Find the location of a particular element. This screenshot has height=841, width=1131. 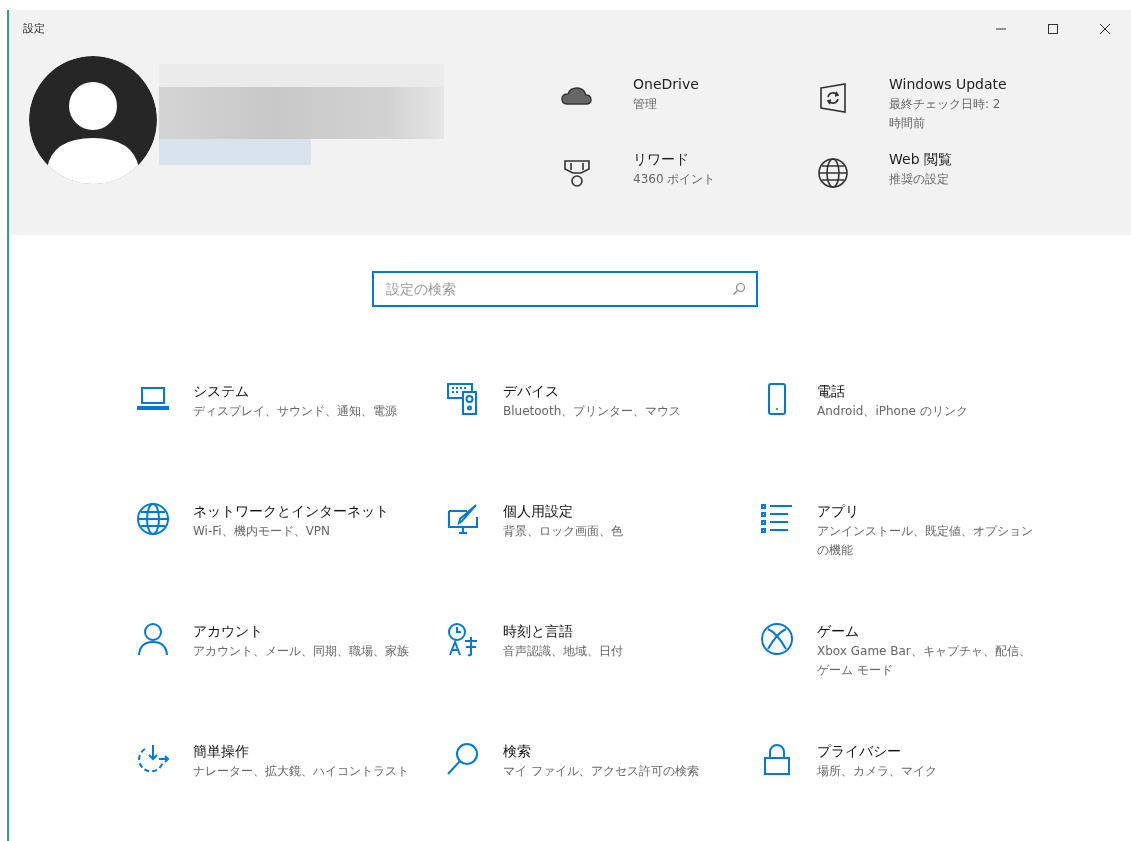

category-title: 簡単操作 is located at coordinates (303, 751).